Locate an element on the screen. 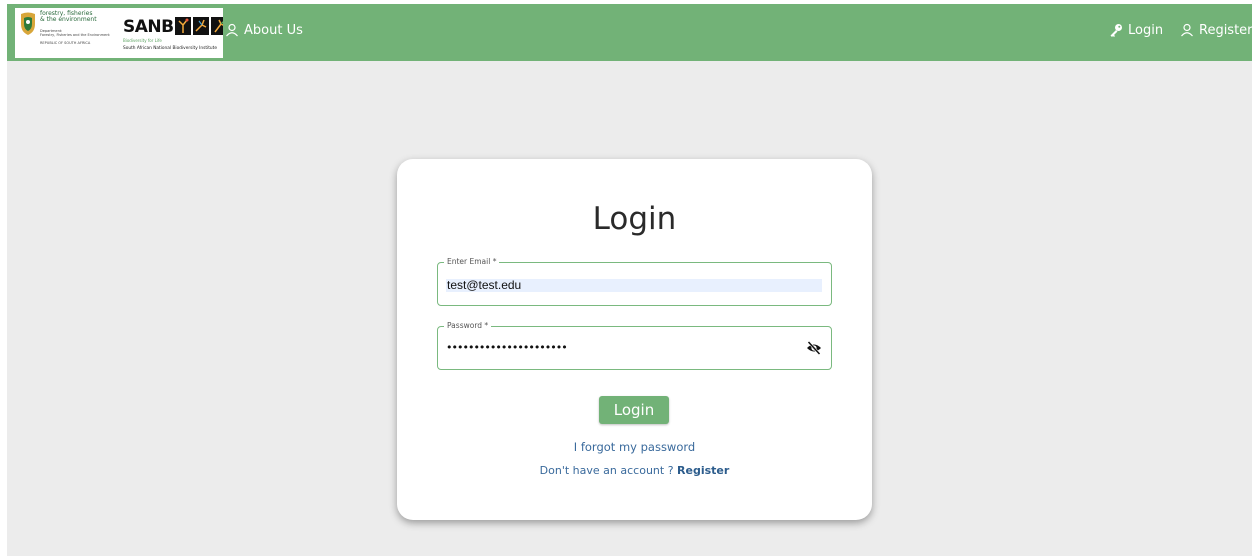  login-title: Login is located at coordinates (634, 219).